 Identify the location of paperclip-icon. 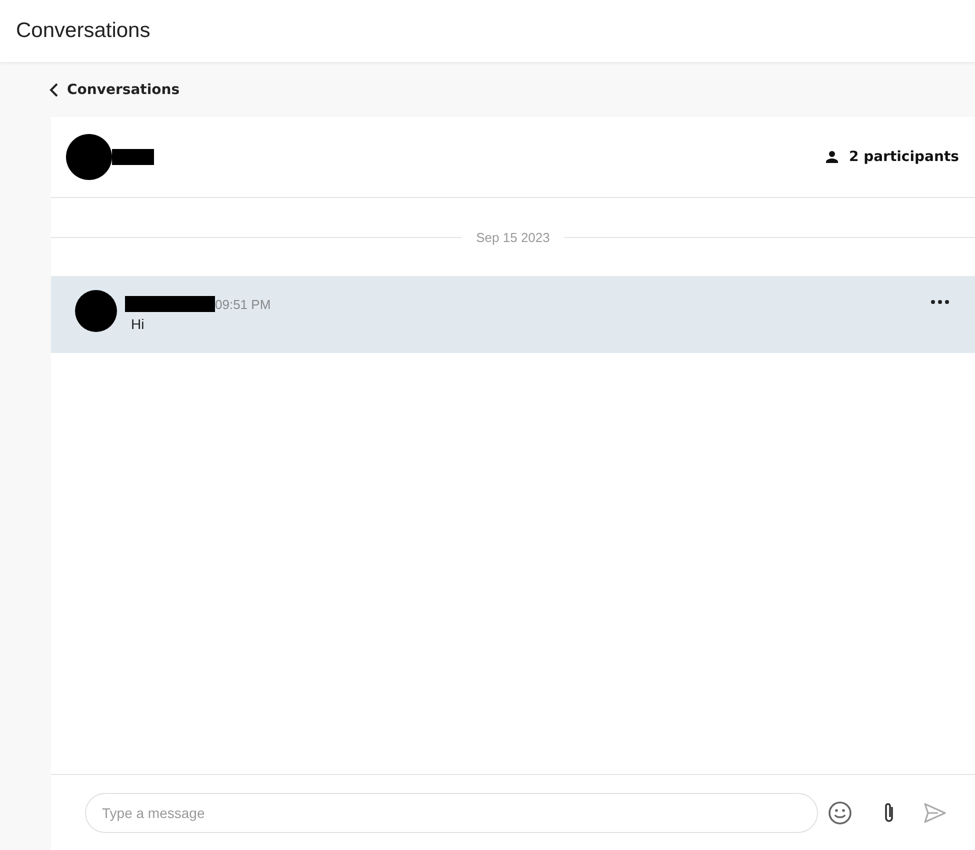
(889, 812).